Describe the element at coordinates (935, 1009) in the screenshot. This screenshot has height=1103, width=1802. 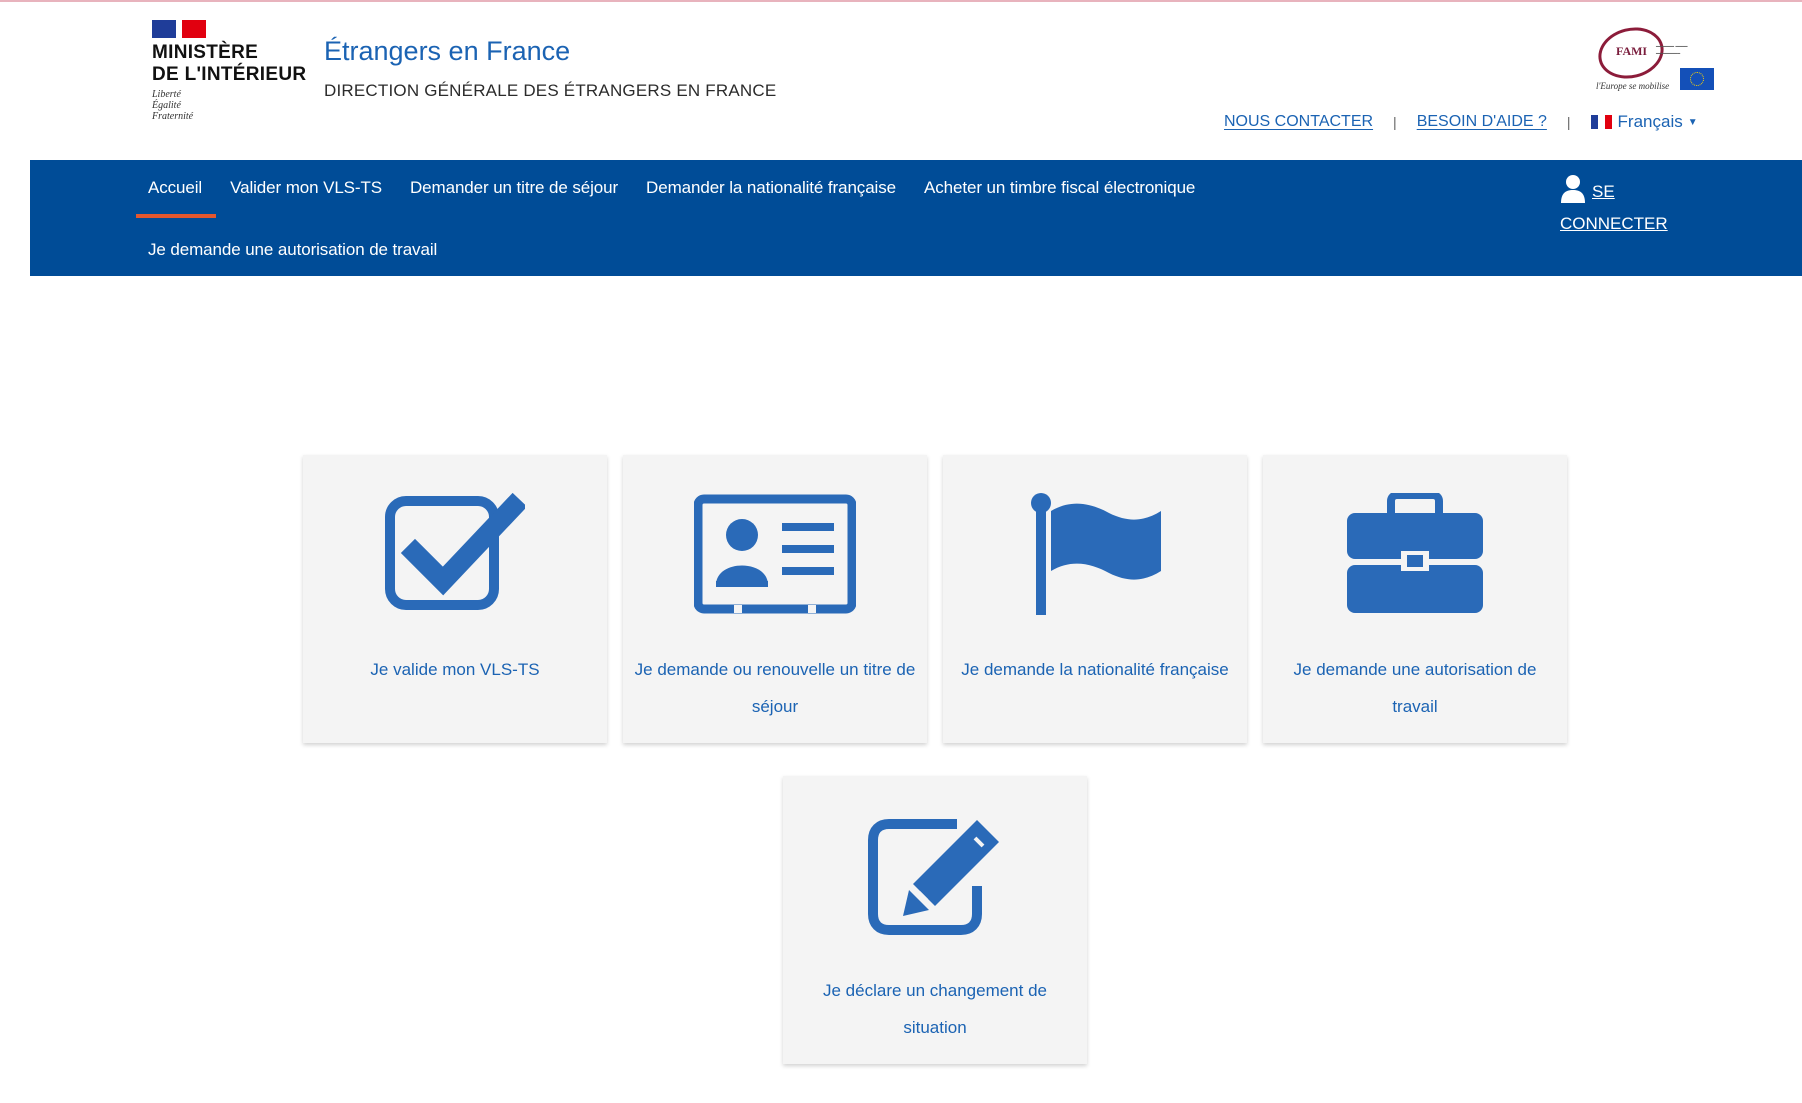
I see `tile-label: Je déclare un changement de situation` at that location.